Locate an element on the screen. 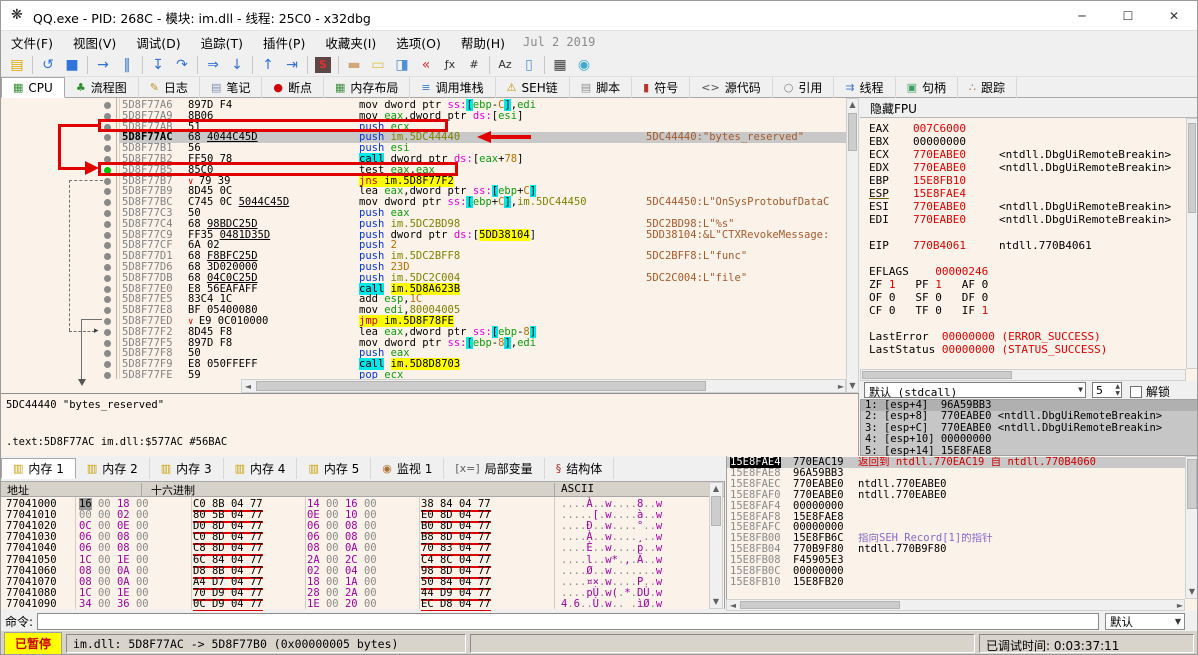  args-depth-spinner: 5 ▲ ▼ is located at coordinates (1107, 390).